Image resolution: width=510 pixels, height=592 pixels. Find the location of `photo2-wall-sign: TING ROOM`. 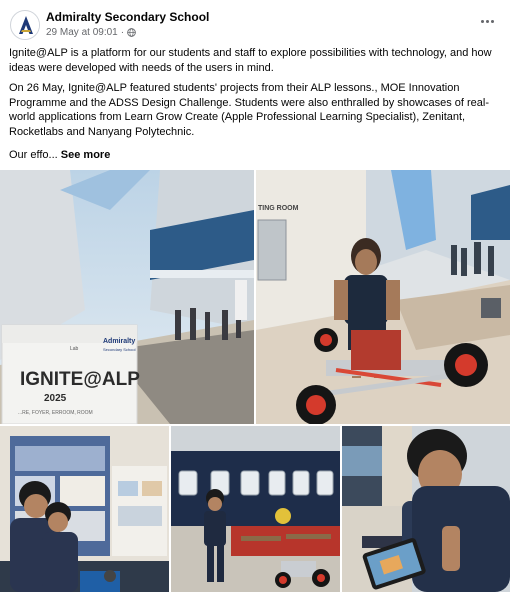

photo2-wall-sign: TING ROOM is located at coordinates (278, 208).